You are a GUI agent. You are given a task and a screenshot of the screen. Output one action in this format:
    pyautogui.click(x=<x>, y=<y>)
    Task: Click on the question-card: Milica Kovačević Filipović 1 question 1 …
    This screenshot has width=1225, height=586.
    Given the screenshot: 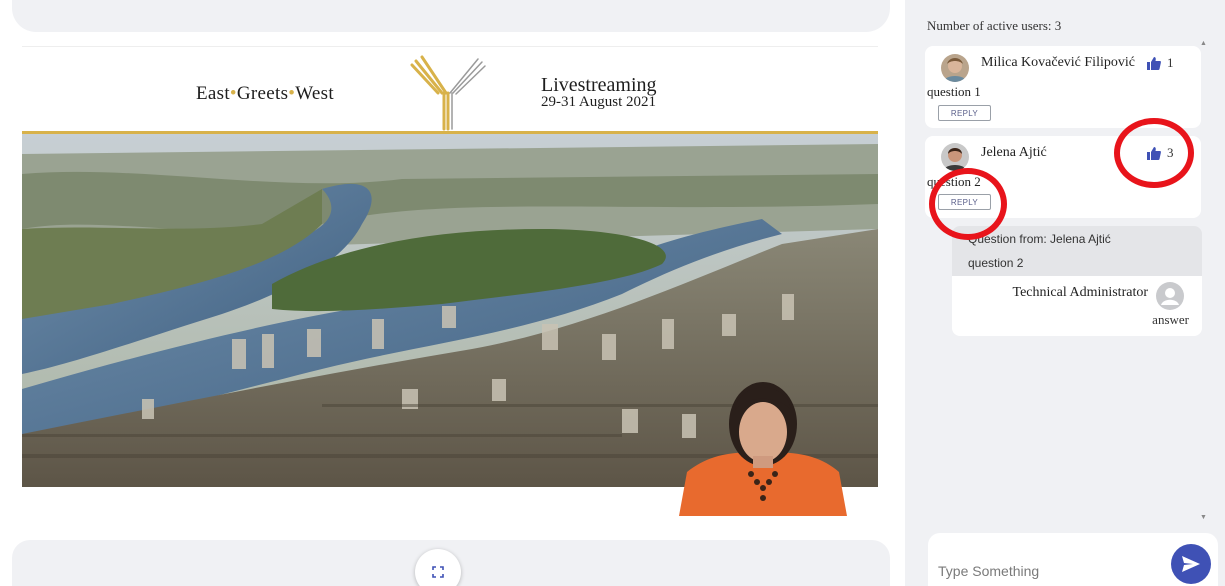 What is the action you would take?
    pyautogui.click(x=1063, y=87)
    